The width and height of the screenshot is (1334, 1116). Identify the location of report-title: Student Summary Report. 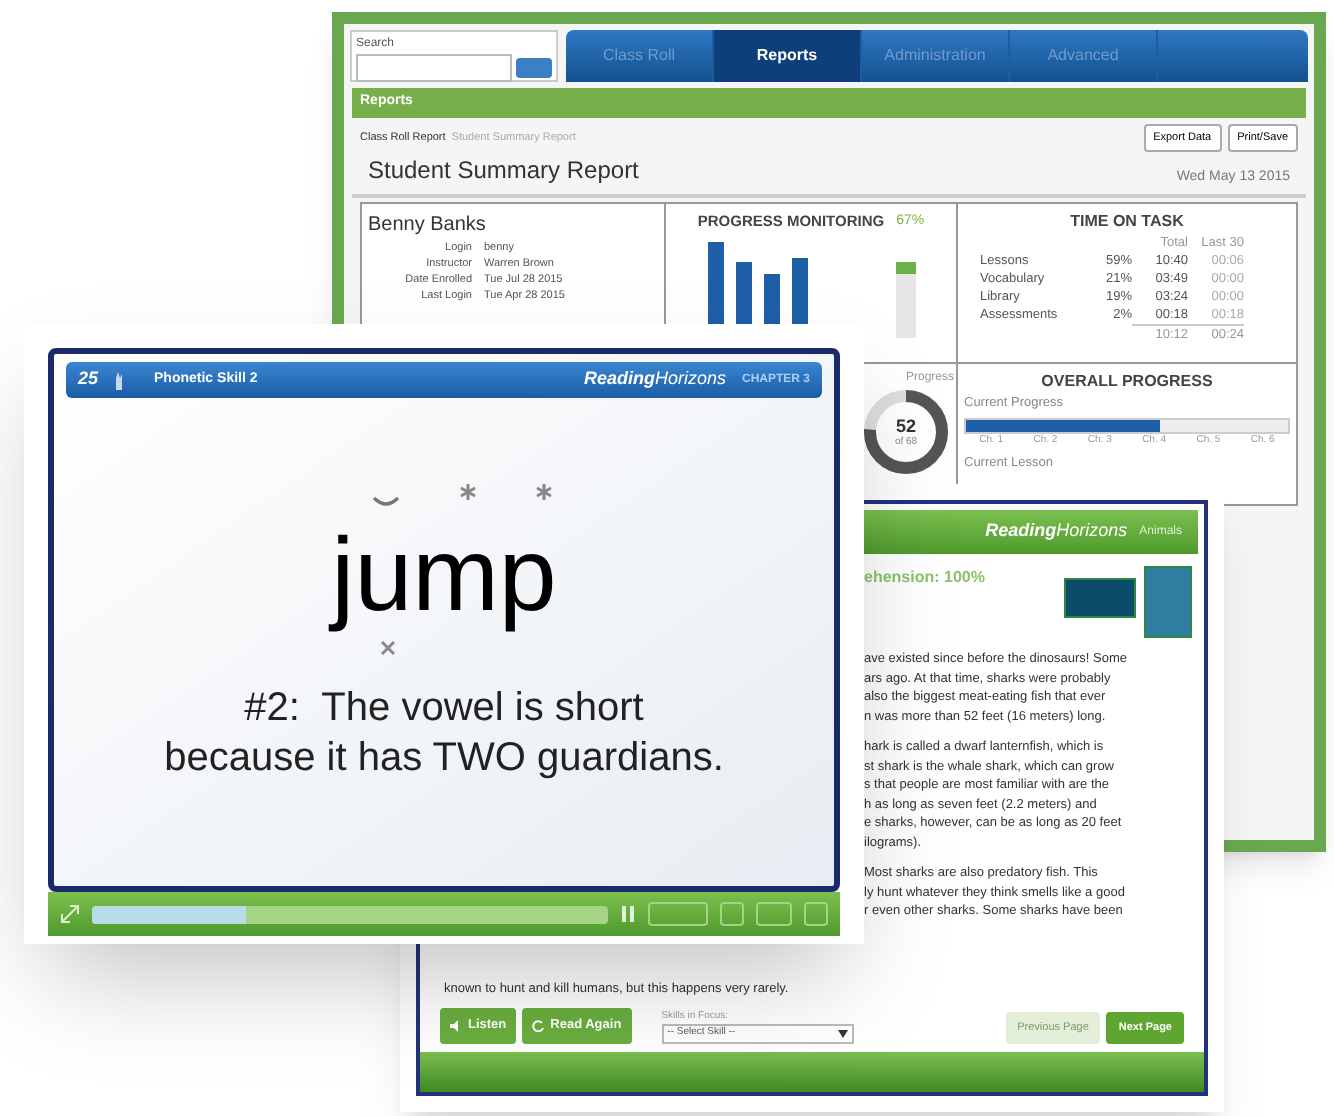
(503, 171).